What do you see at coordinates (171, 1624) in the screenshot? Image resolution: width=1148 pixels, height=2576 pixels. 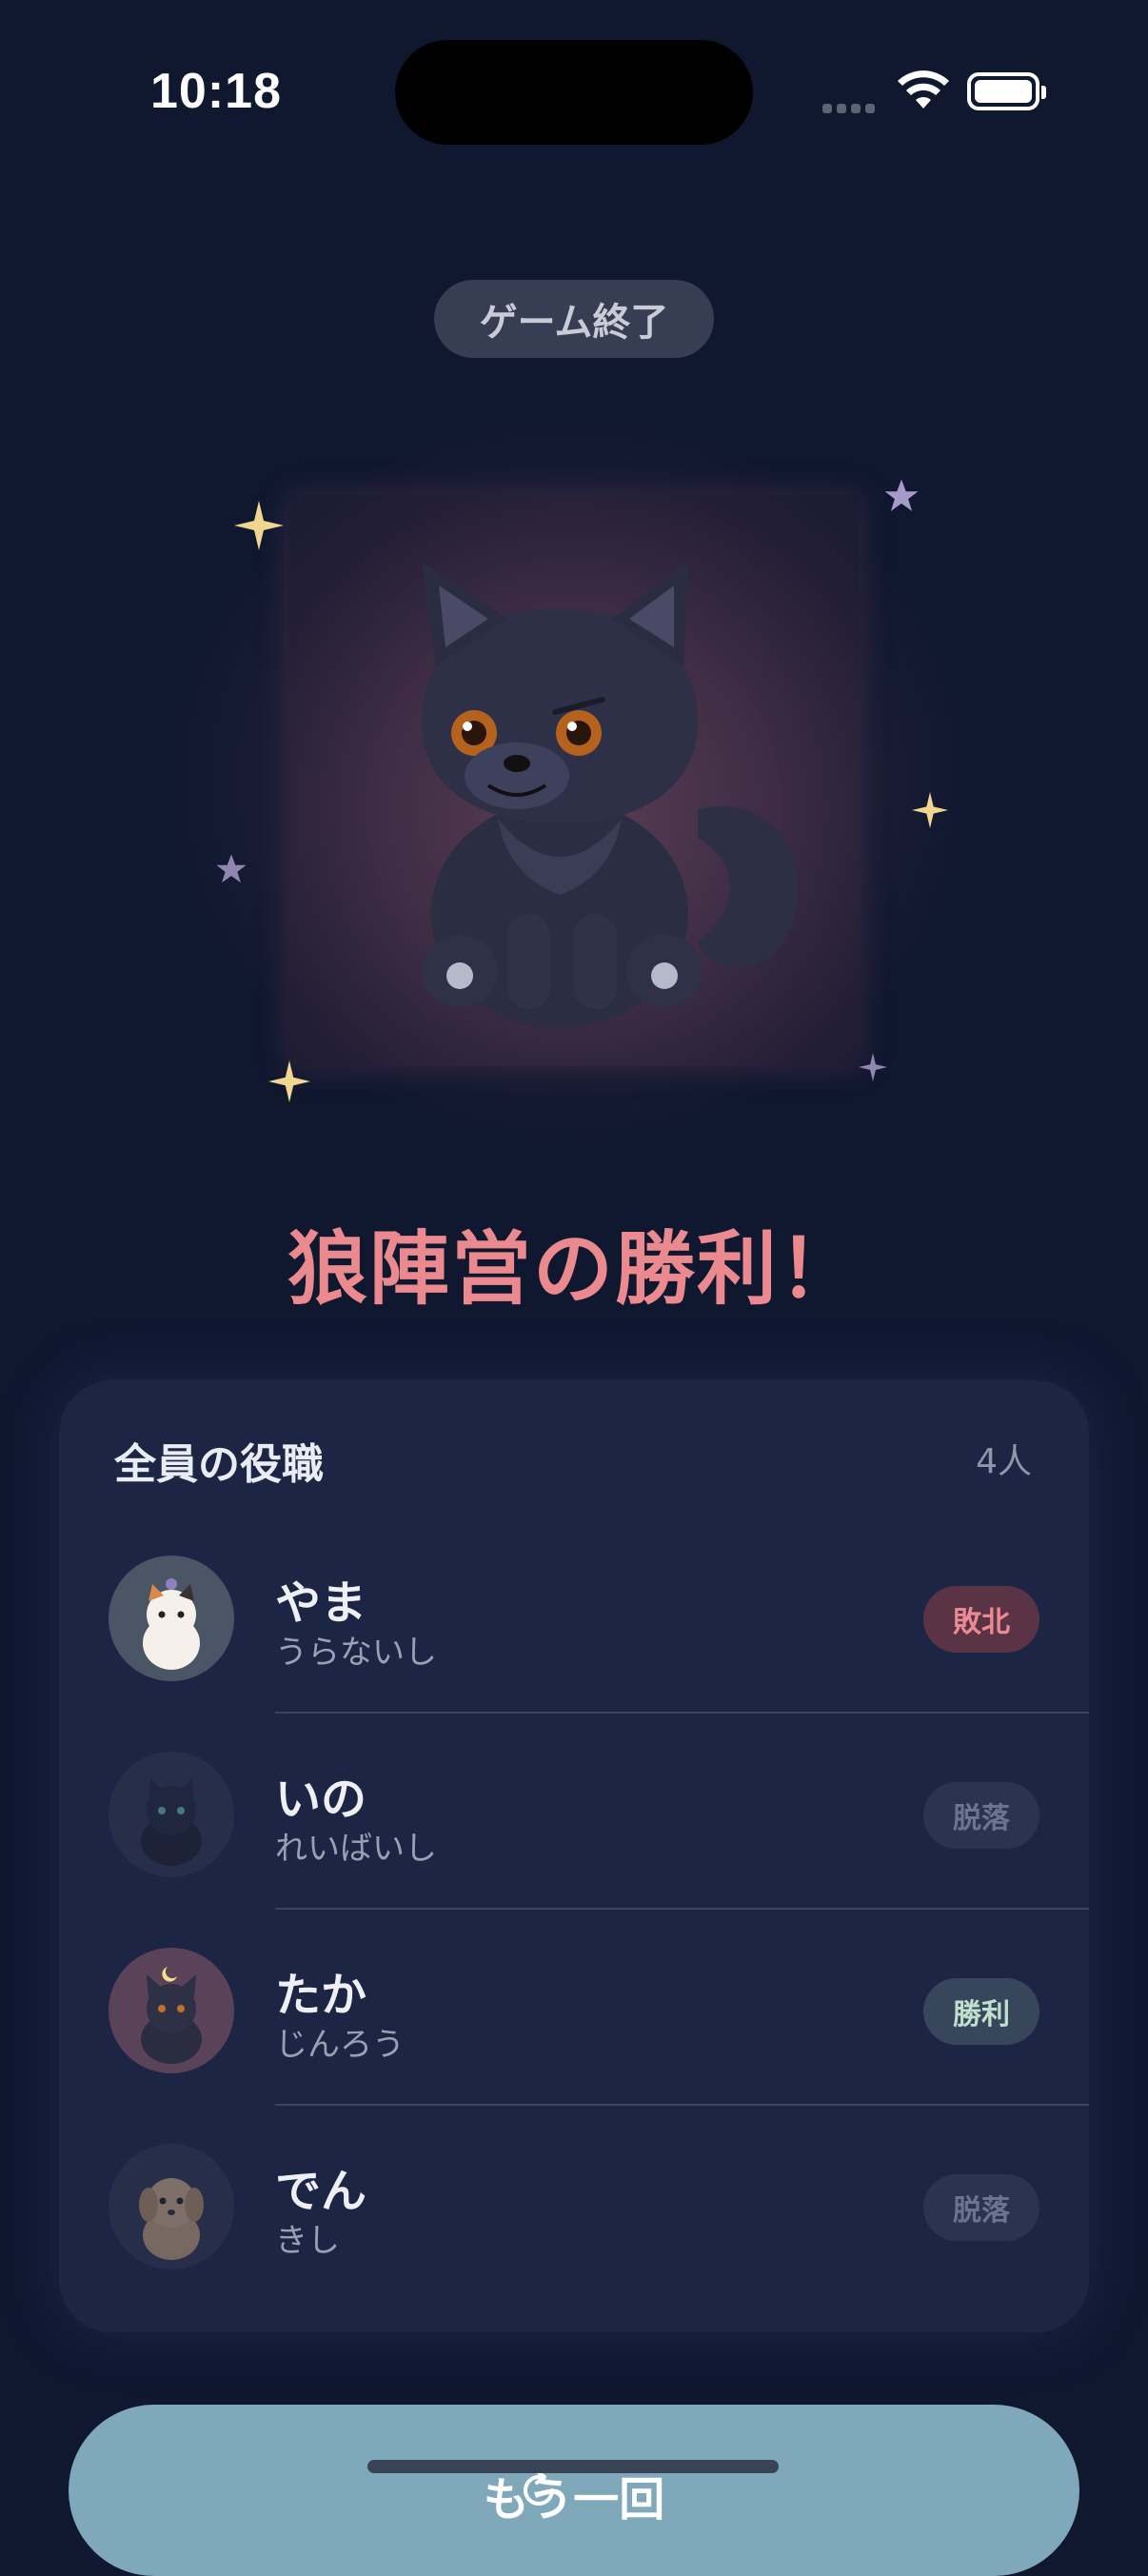 I see `calico-cat-icon` at bounding box center [171, 1624].